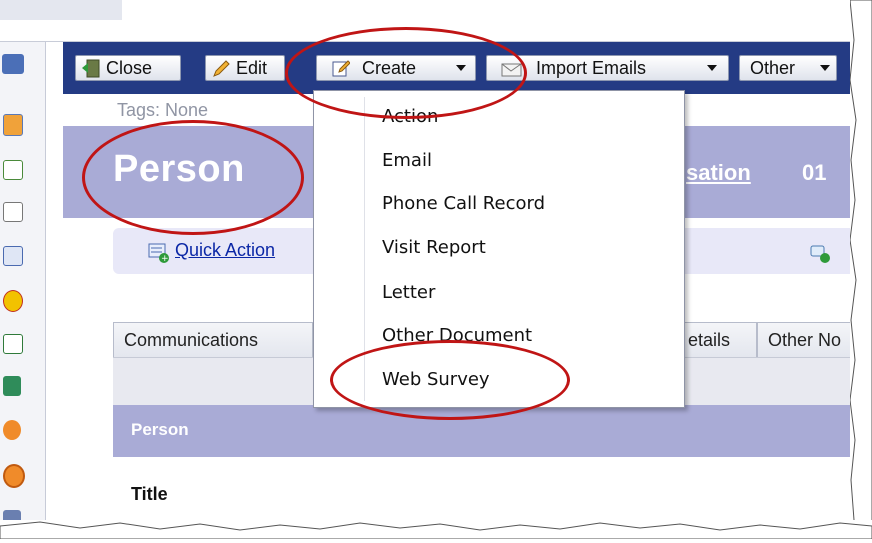  Describe the element at coordinates (821, 254) in the screenshot. I see `chat-add-icon` at that location.